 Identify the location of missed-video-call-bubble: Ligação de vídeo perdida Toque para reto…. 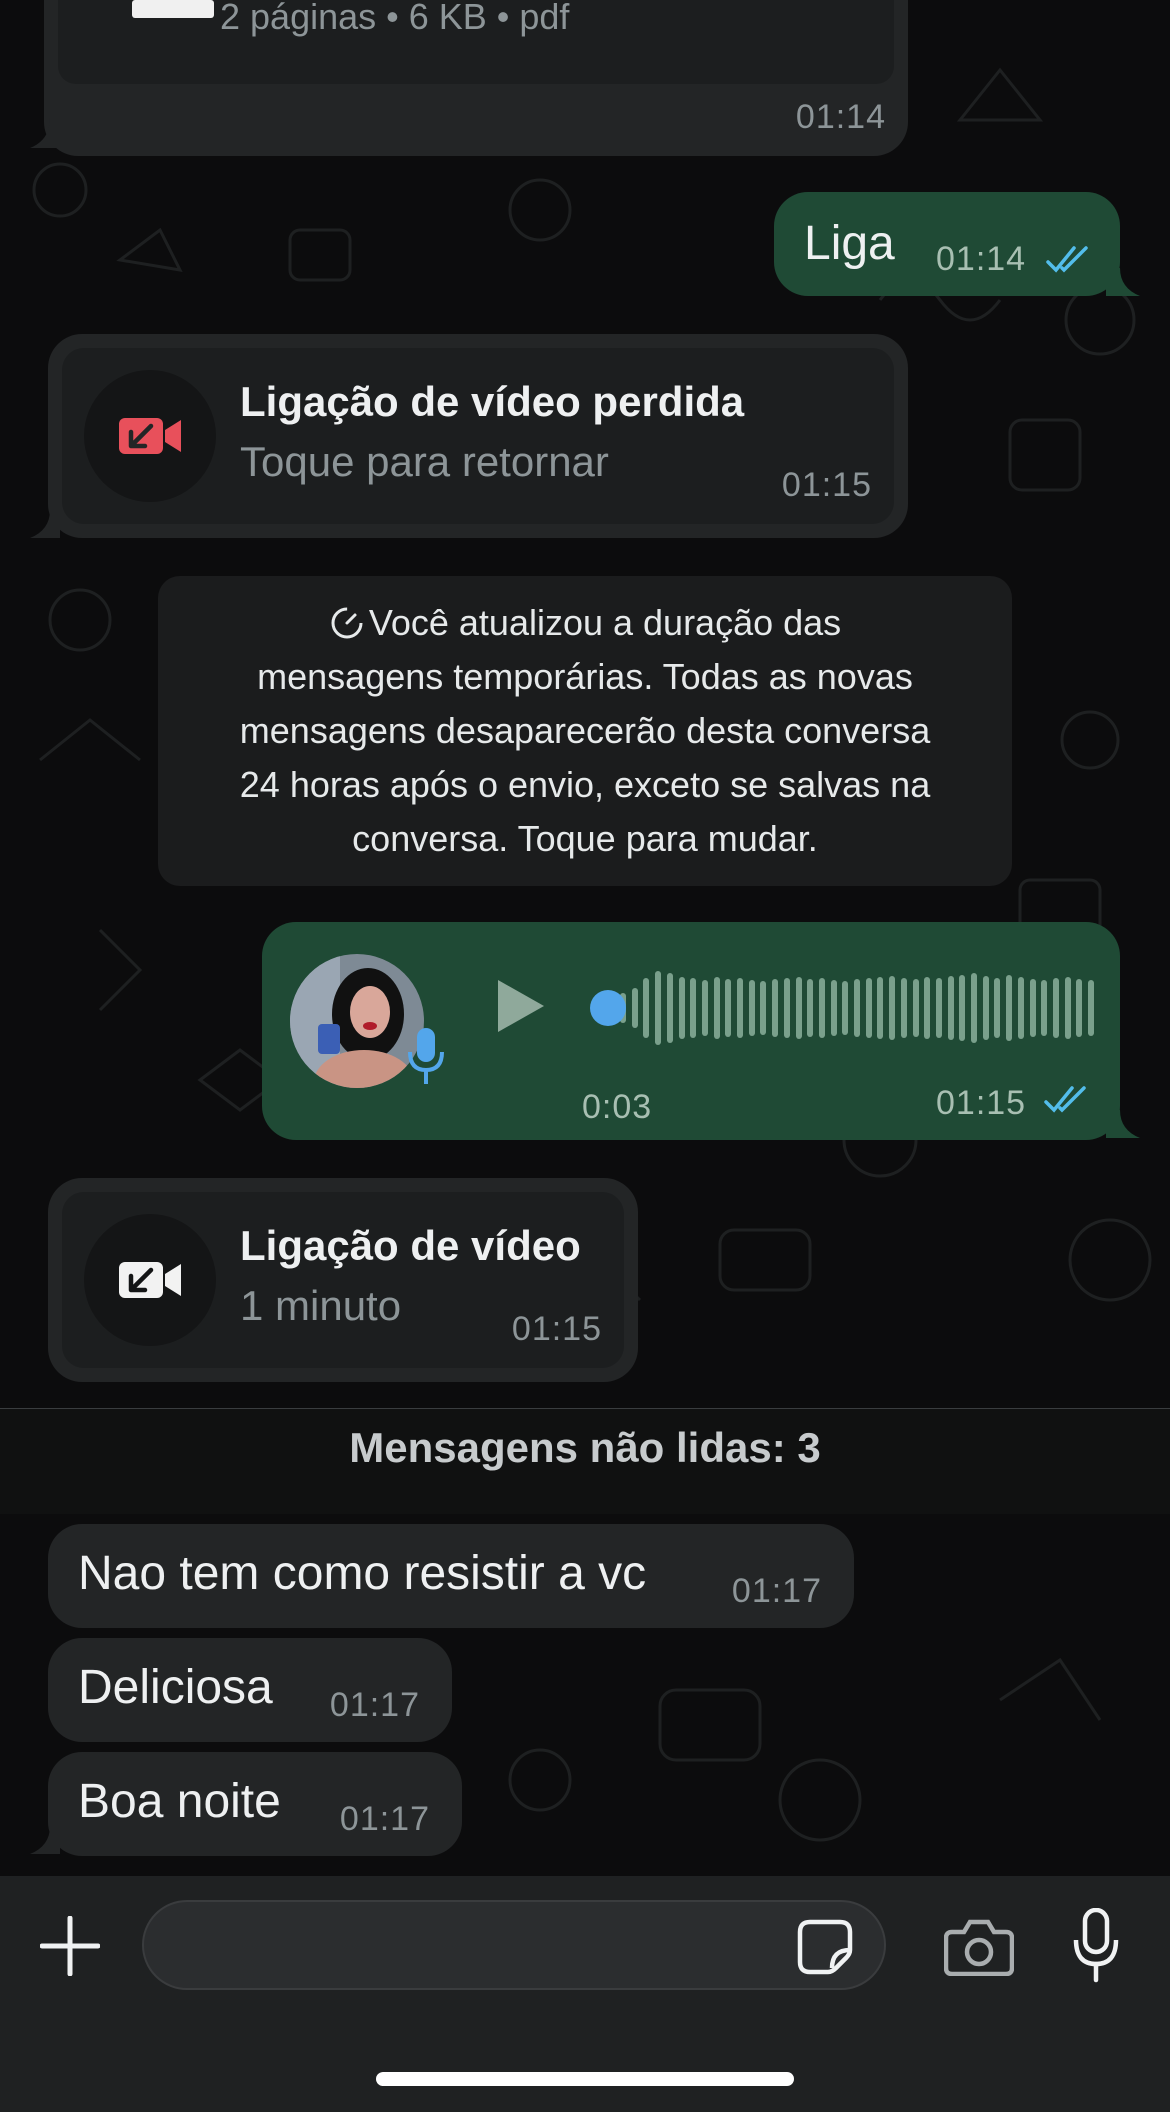
(478, 436).